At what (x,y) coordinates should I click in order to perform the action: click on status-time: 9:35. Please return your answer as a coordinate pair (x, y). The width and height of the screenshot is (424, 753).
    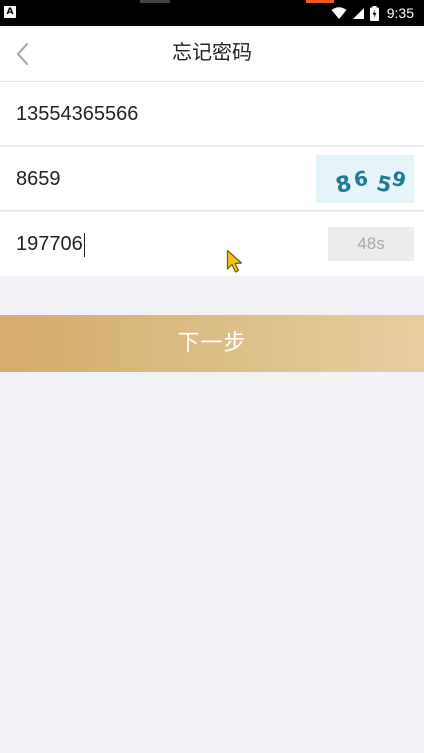
    Looking at the image, I should click on (400, 13).